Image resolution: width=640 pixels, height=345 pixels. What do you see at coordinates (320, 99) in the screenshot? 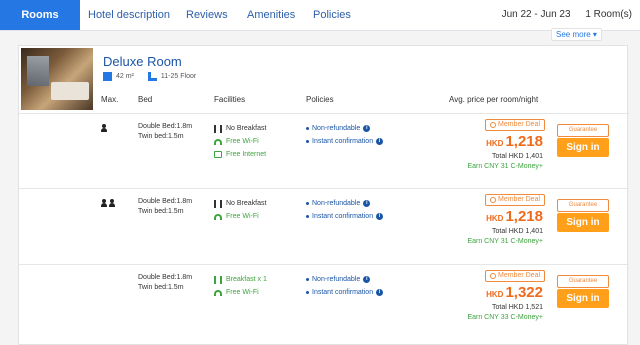
I see `col-policies: Policies` at bounding box center [320, 99].